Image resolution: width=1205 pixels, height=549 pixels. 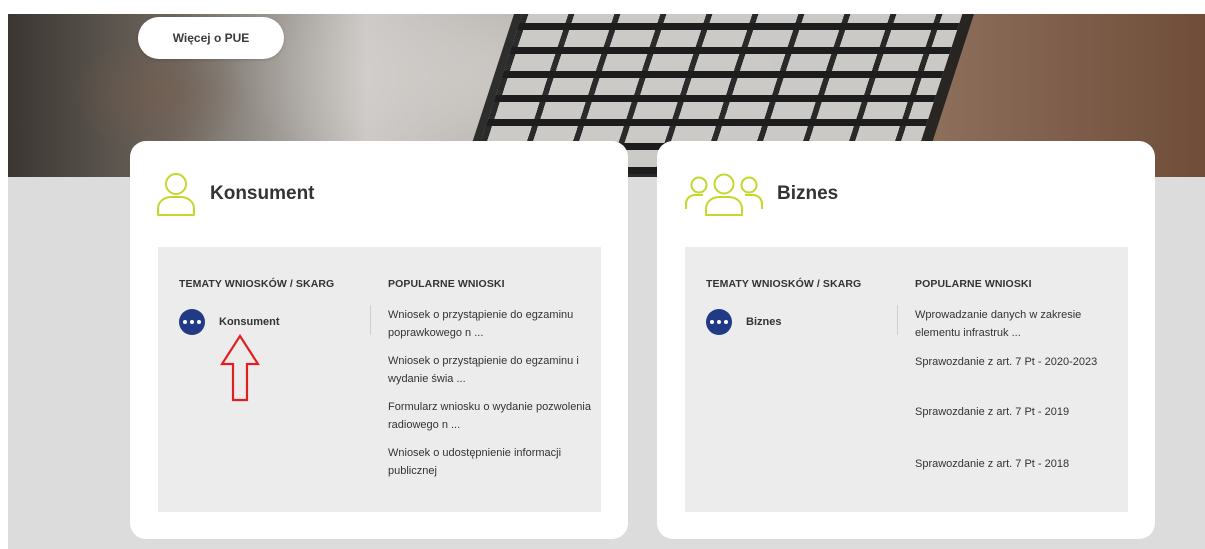 I want to click on popular-link: Sprawozdanie z art. 7 Pt - 2018, so click(x=1017, y=464).